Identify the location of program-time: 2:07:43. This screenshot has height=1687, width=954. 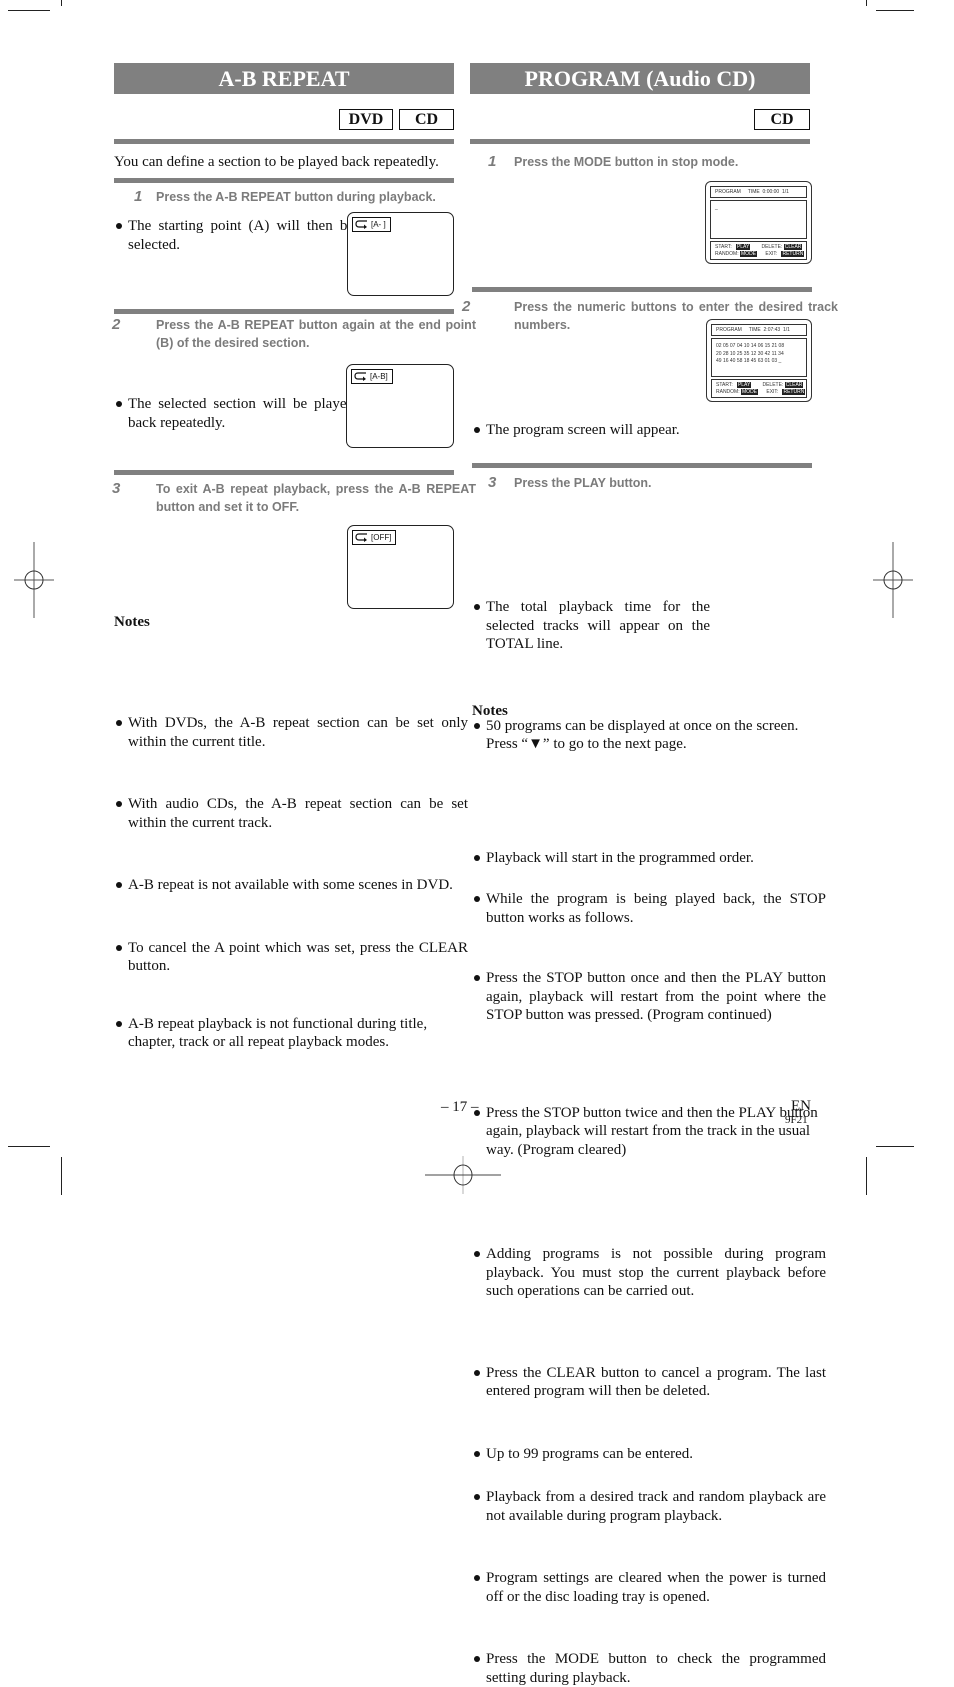
(772, 330).